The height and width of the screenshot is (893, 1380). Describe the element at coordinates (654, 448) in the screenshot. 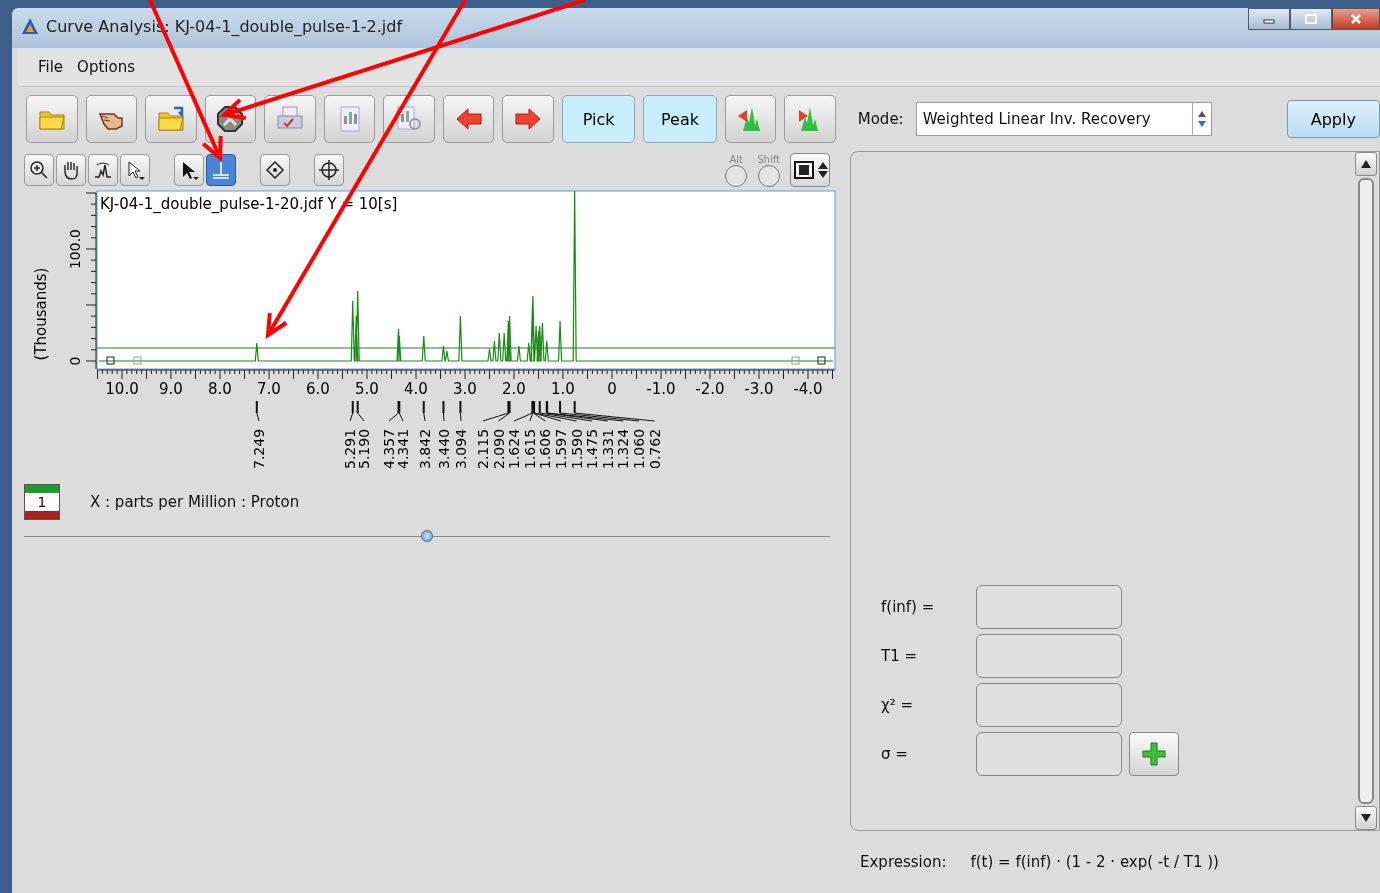

I see `peak-label: 0.762` at that location.